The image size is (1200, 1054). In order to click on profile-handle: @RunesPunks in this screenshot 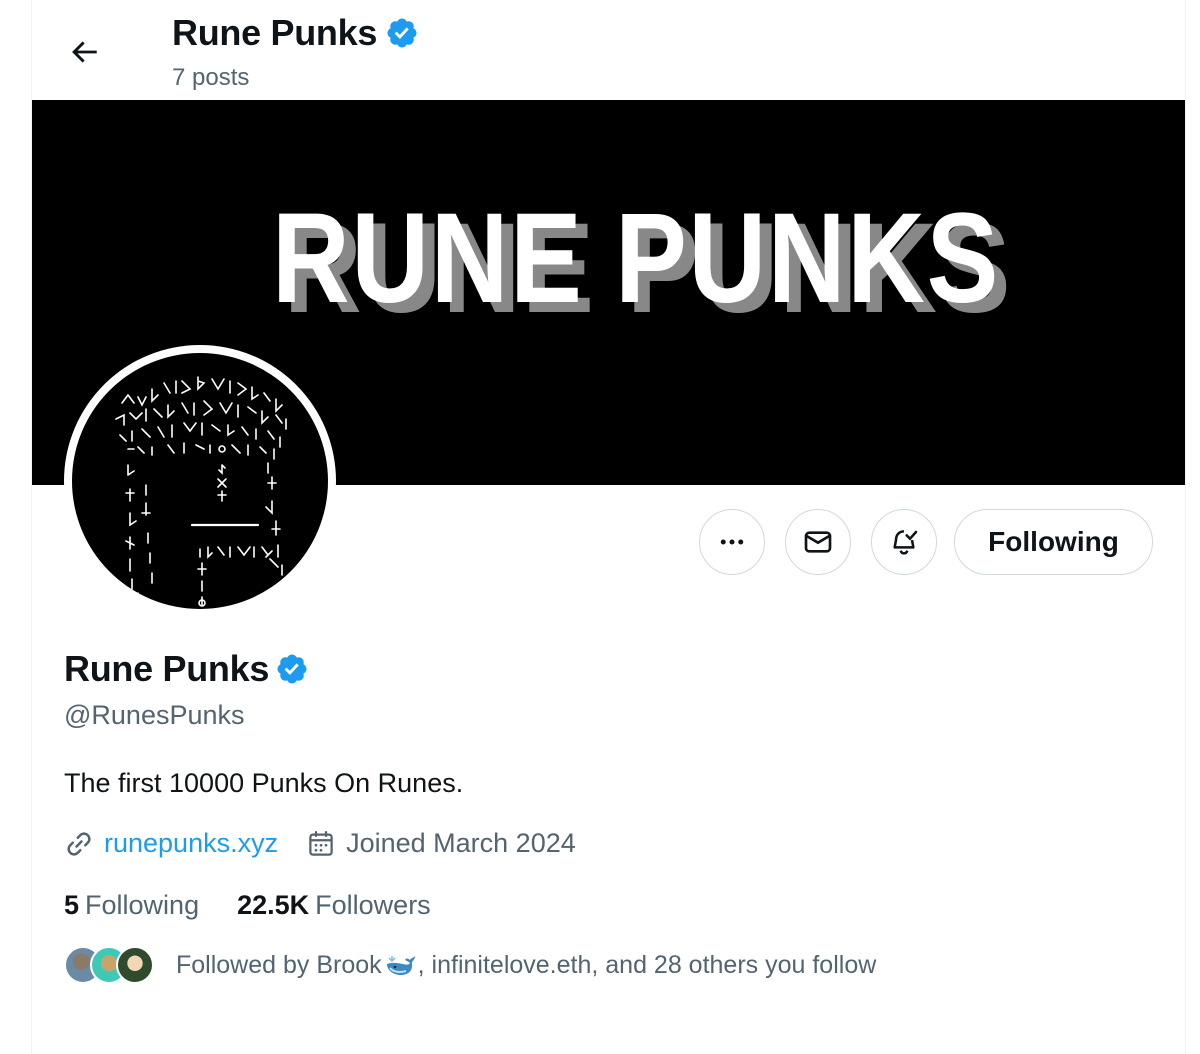, I will do `click(154, 715)`.